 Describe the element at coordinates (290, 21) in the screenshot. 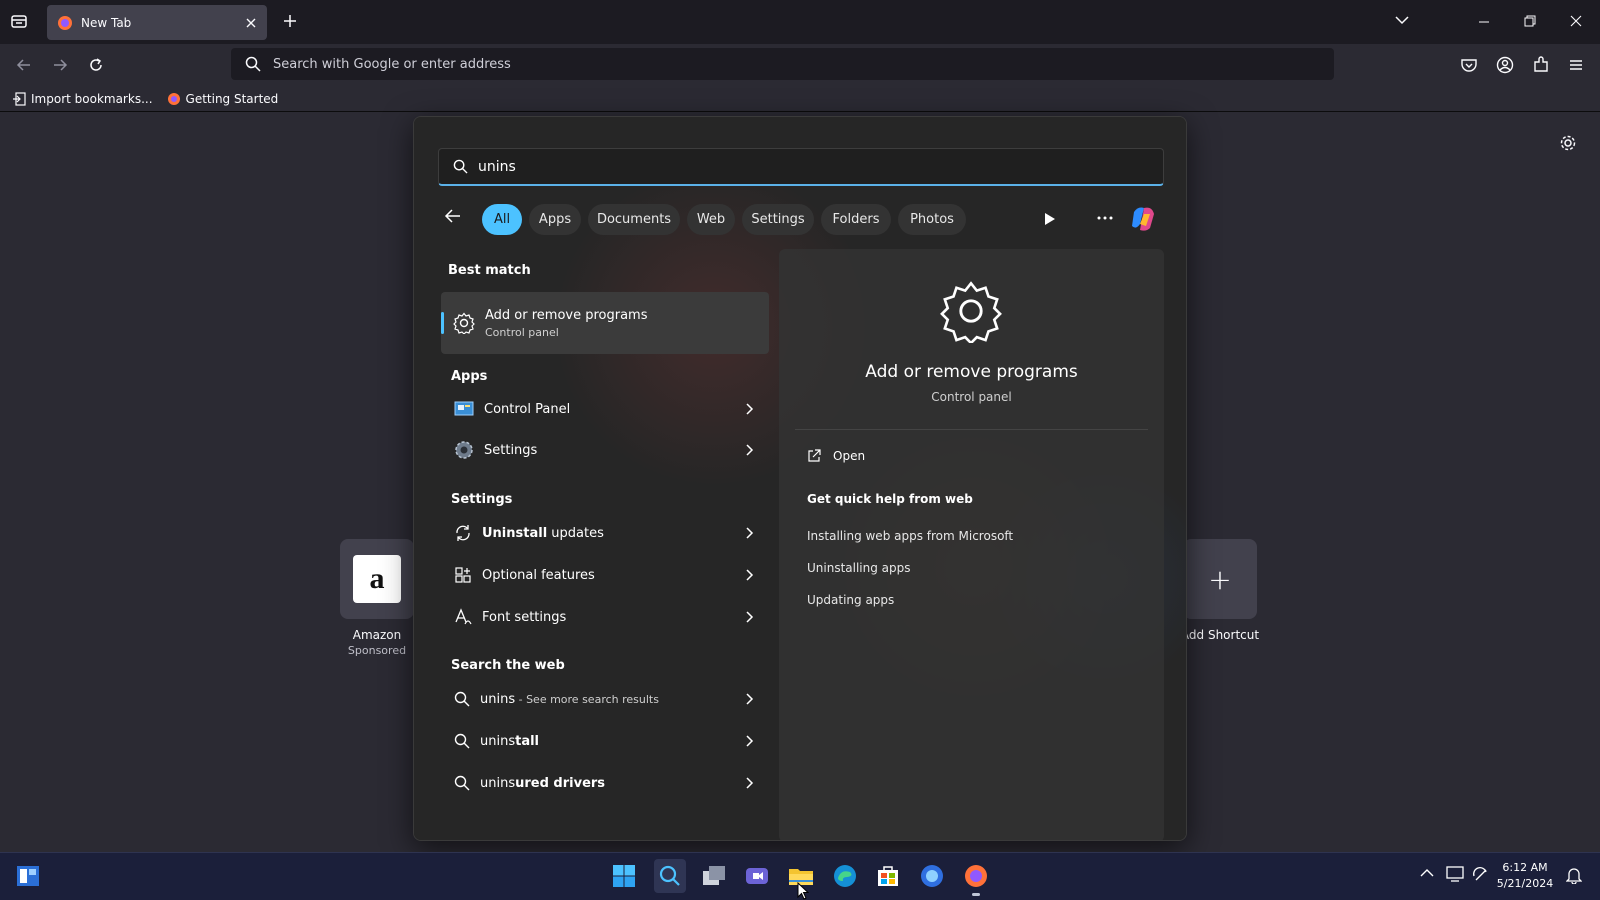

I see `new-tab-plus-icon` at that location.